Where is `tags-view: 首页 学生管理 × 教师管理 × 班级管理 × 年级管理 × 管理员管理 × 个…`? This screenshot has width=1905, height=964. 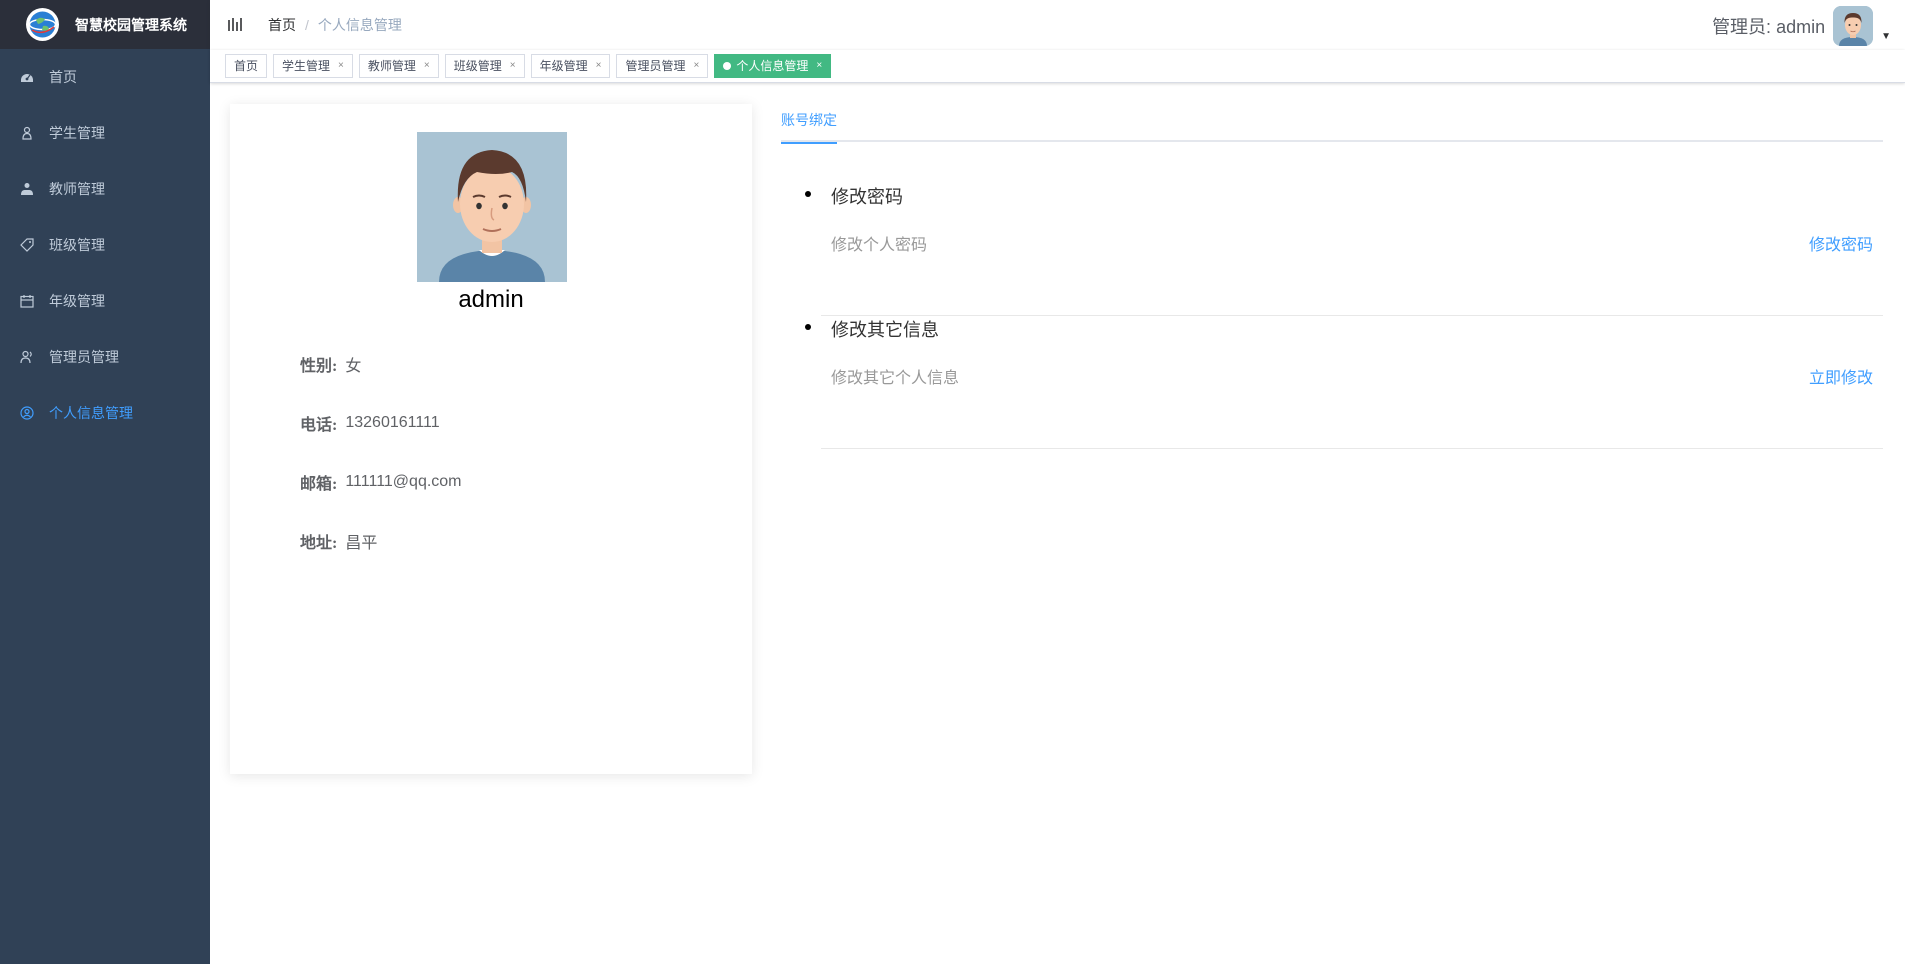
tags-view: 首页 学生管理 × 教师管理 × 班级管理 × 年级管理 × 管理员管理 × 个… is located at coordinates (1057, 66).